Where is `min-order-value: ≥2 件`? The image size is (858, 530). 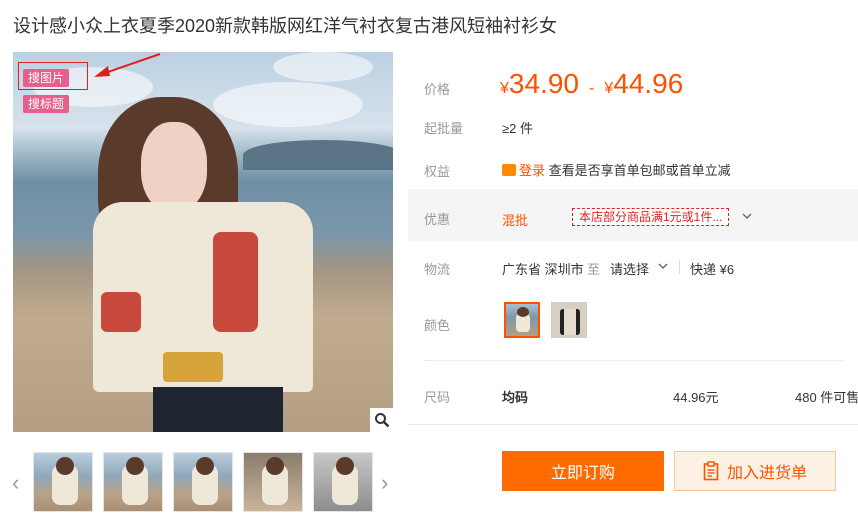 min-order-value: ≥2 件 is located at coordinates (517, 128).